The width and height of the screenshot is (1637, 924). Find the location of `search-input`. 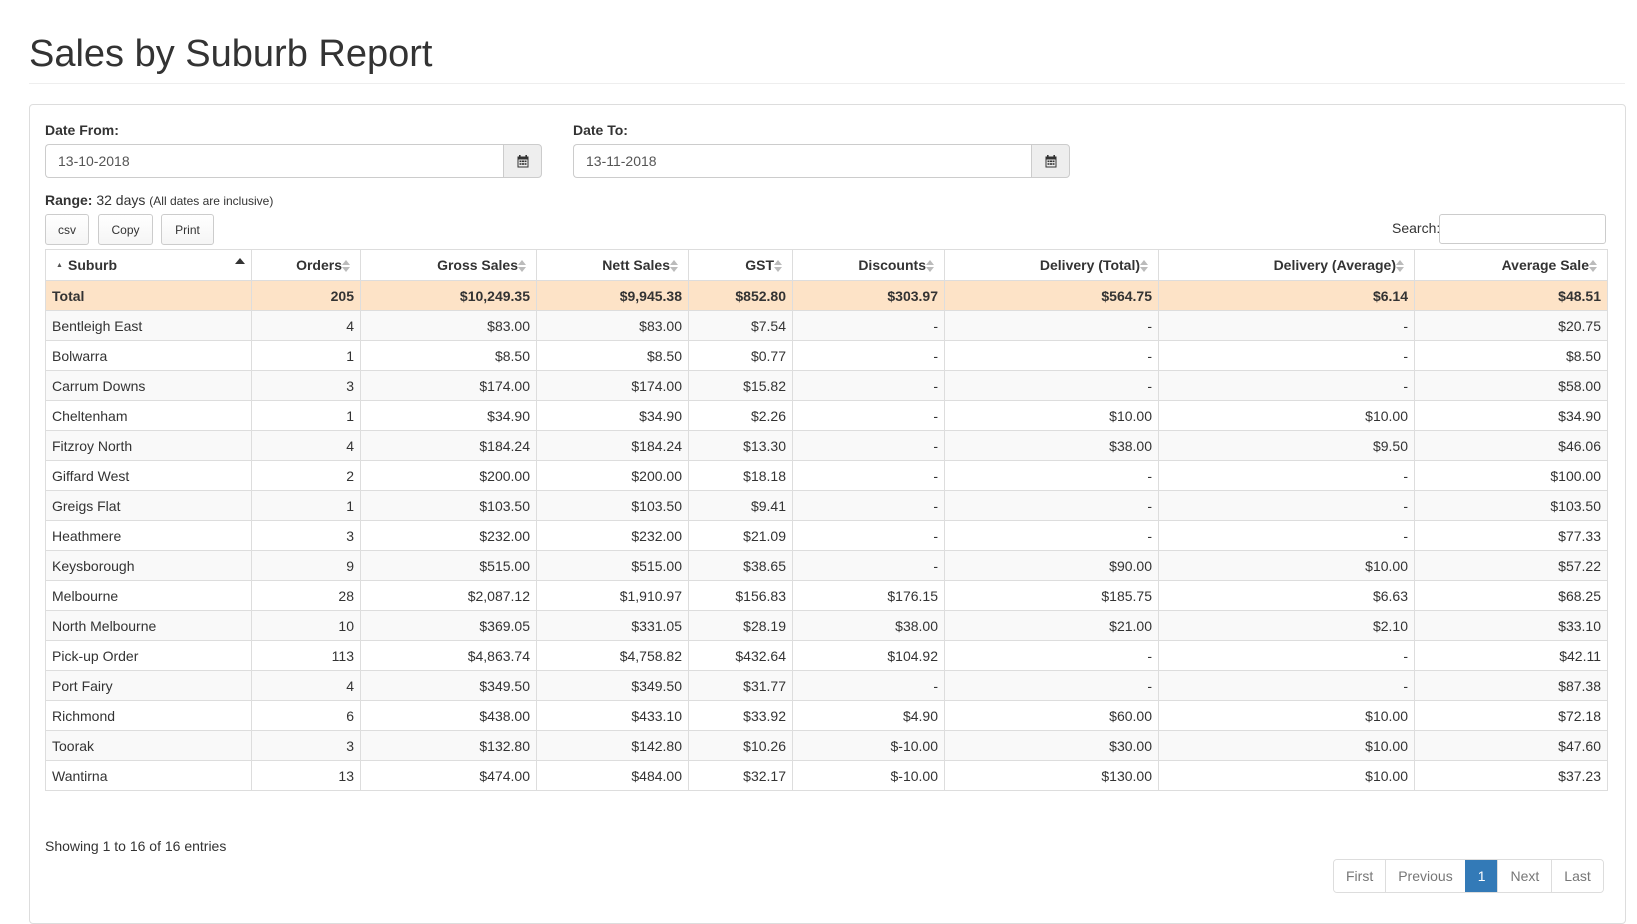

search-input is located at coordinates (1522, 229).